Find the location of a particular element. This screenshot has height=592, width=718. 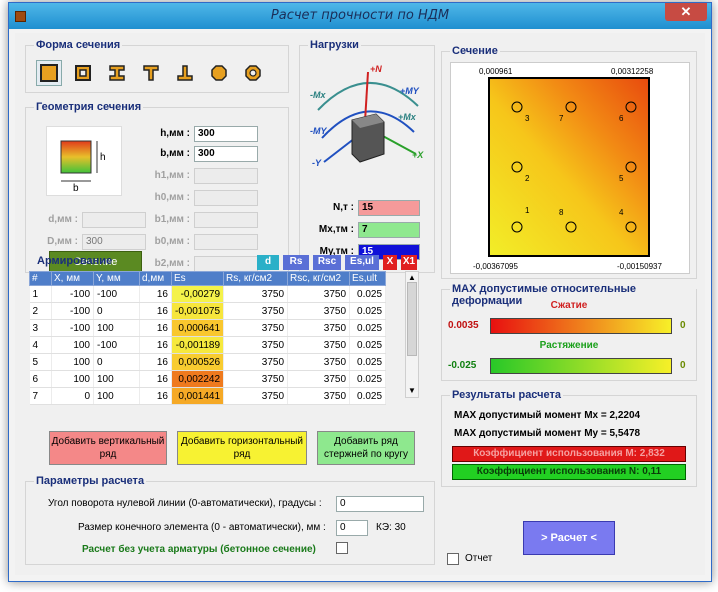

table-row: 6 100 100 16 0,002242 3750 3750 0.025 is located at coordinates (208, 379).